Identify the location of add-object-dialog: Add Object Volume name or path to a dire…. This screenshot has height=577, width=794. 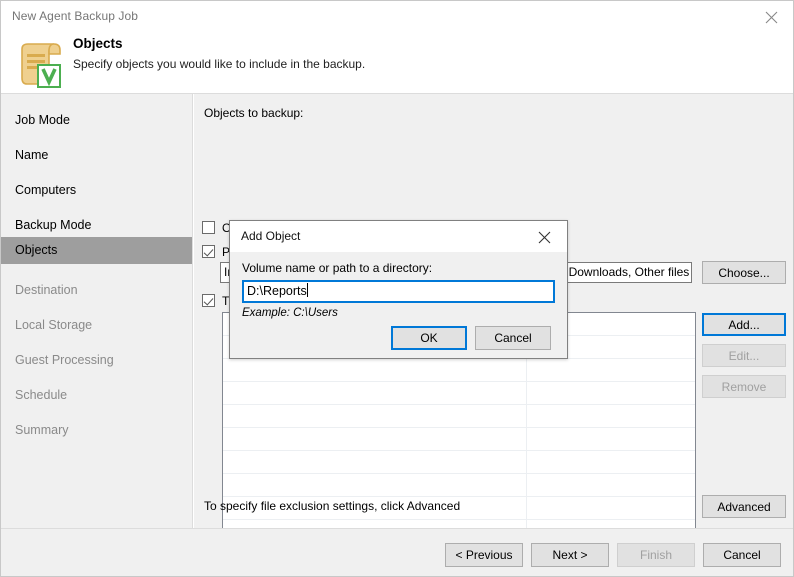
(398, 289).